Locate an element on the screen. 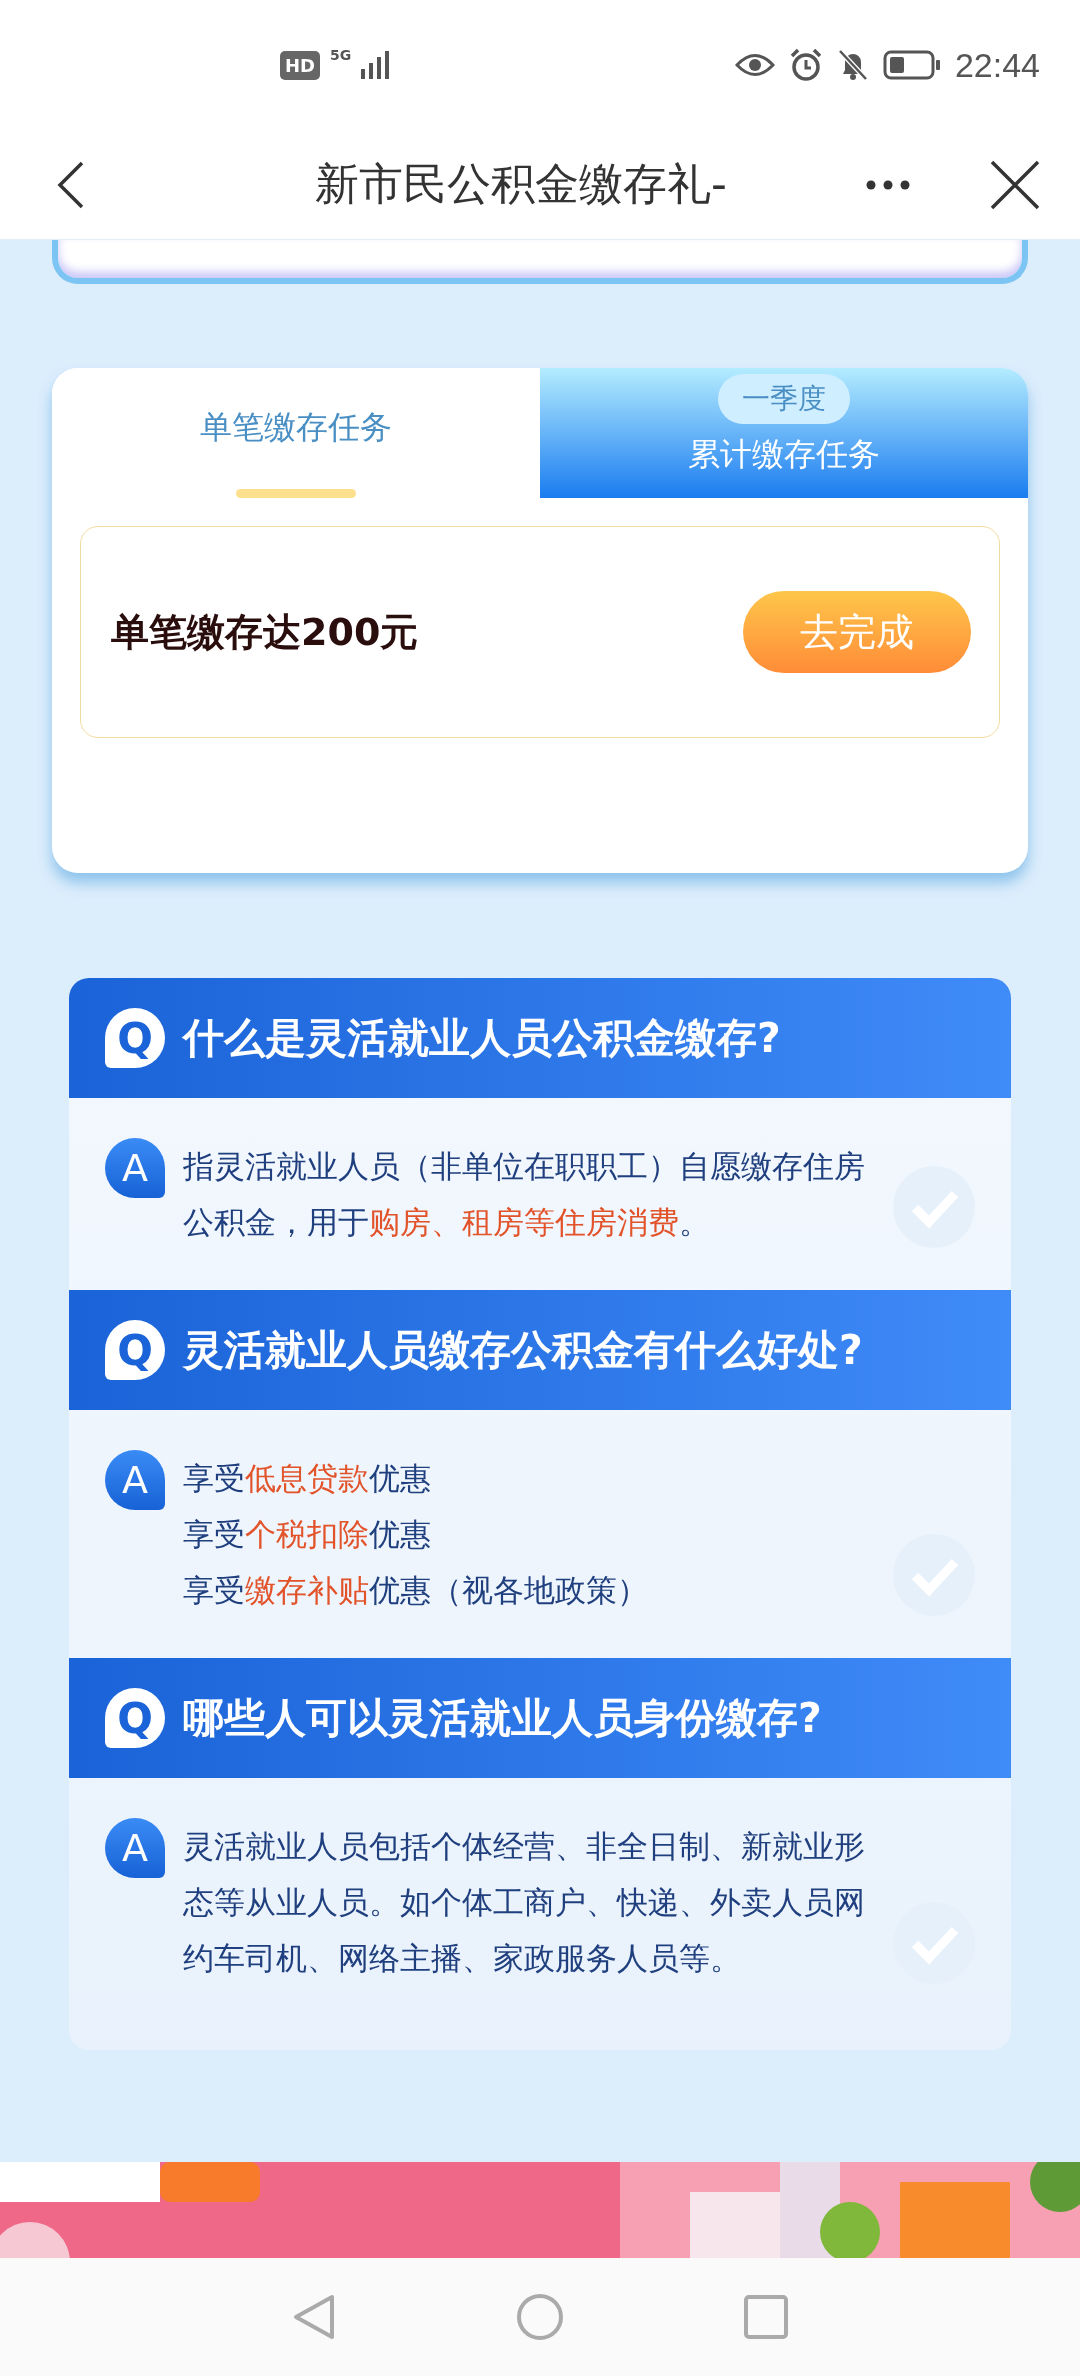 The width and height of the screenshot is (1080, 2376). answer-text: 灵活就业人员包括个体经营、非全日制、新就业形态等从业人员。如个体工商户、快递、外卖人员网约车司机、网络主播、家政服务人员等。 is located at coordinates (524, 1902).